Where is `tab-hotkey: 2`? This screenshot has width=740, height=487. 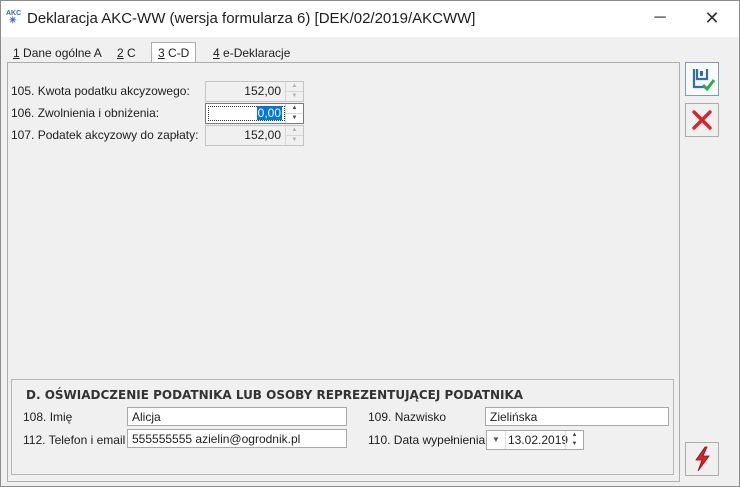
tab-hotkey: 2 is located at coordinates (120, 53).